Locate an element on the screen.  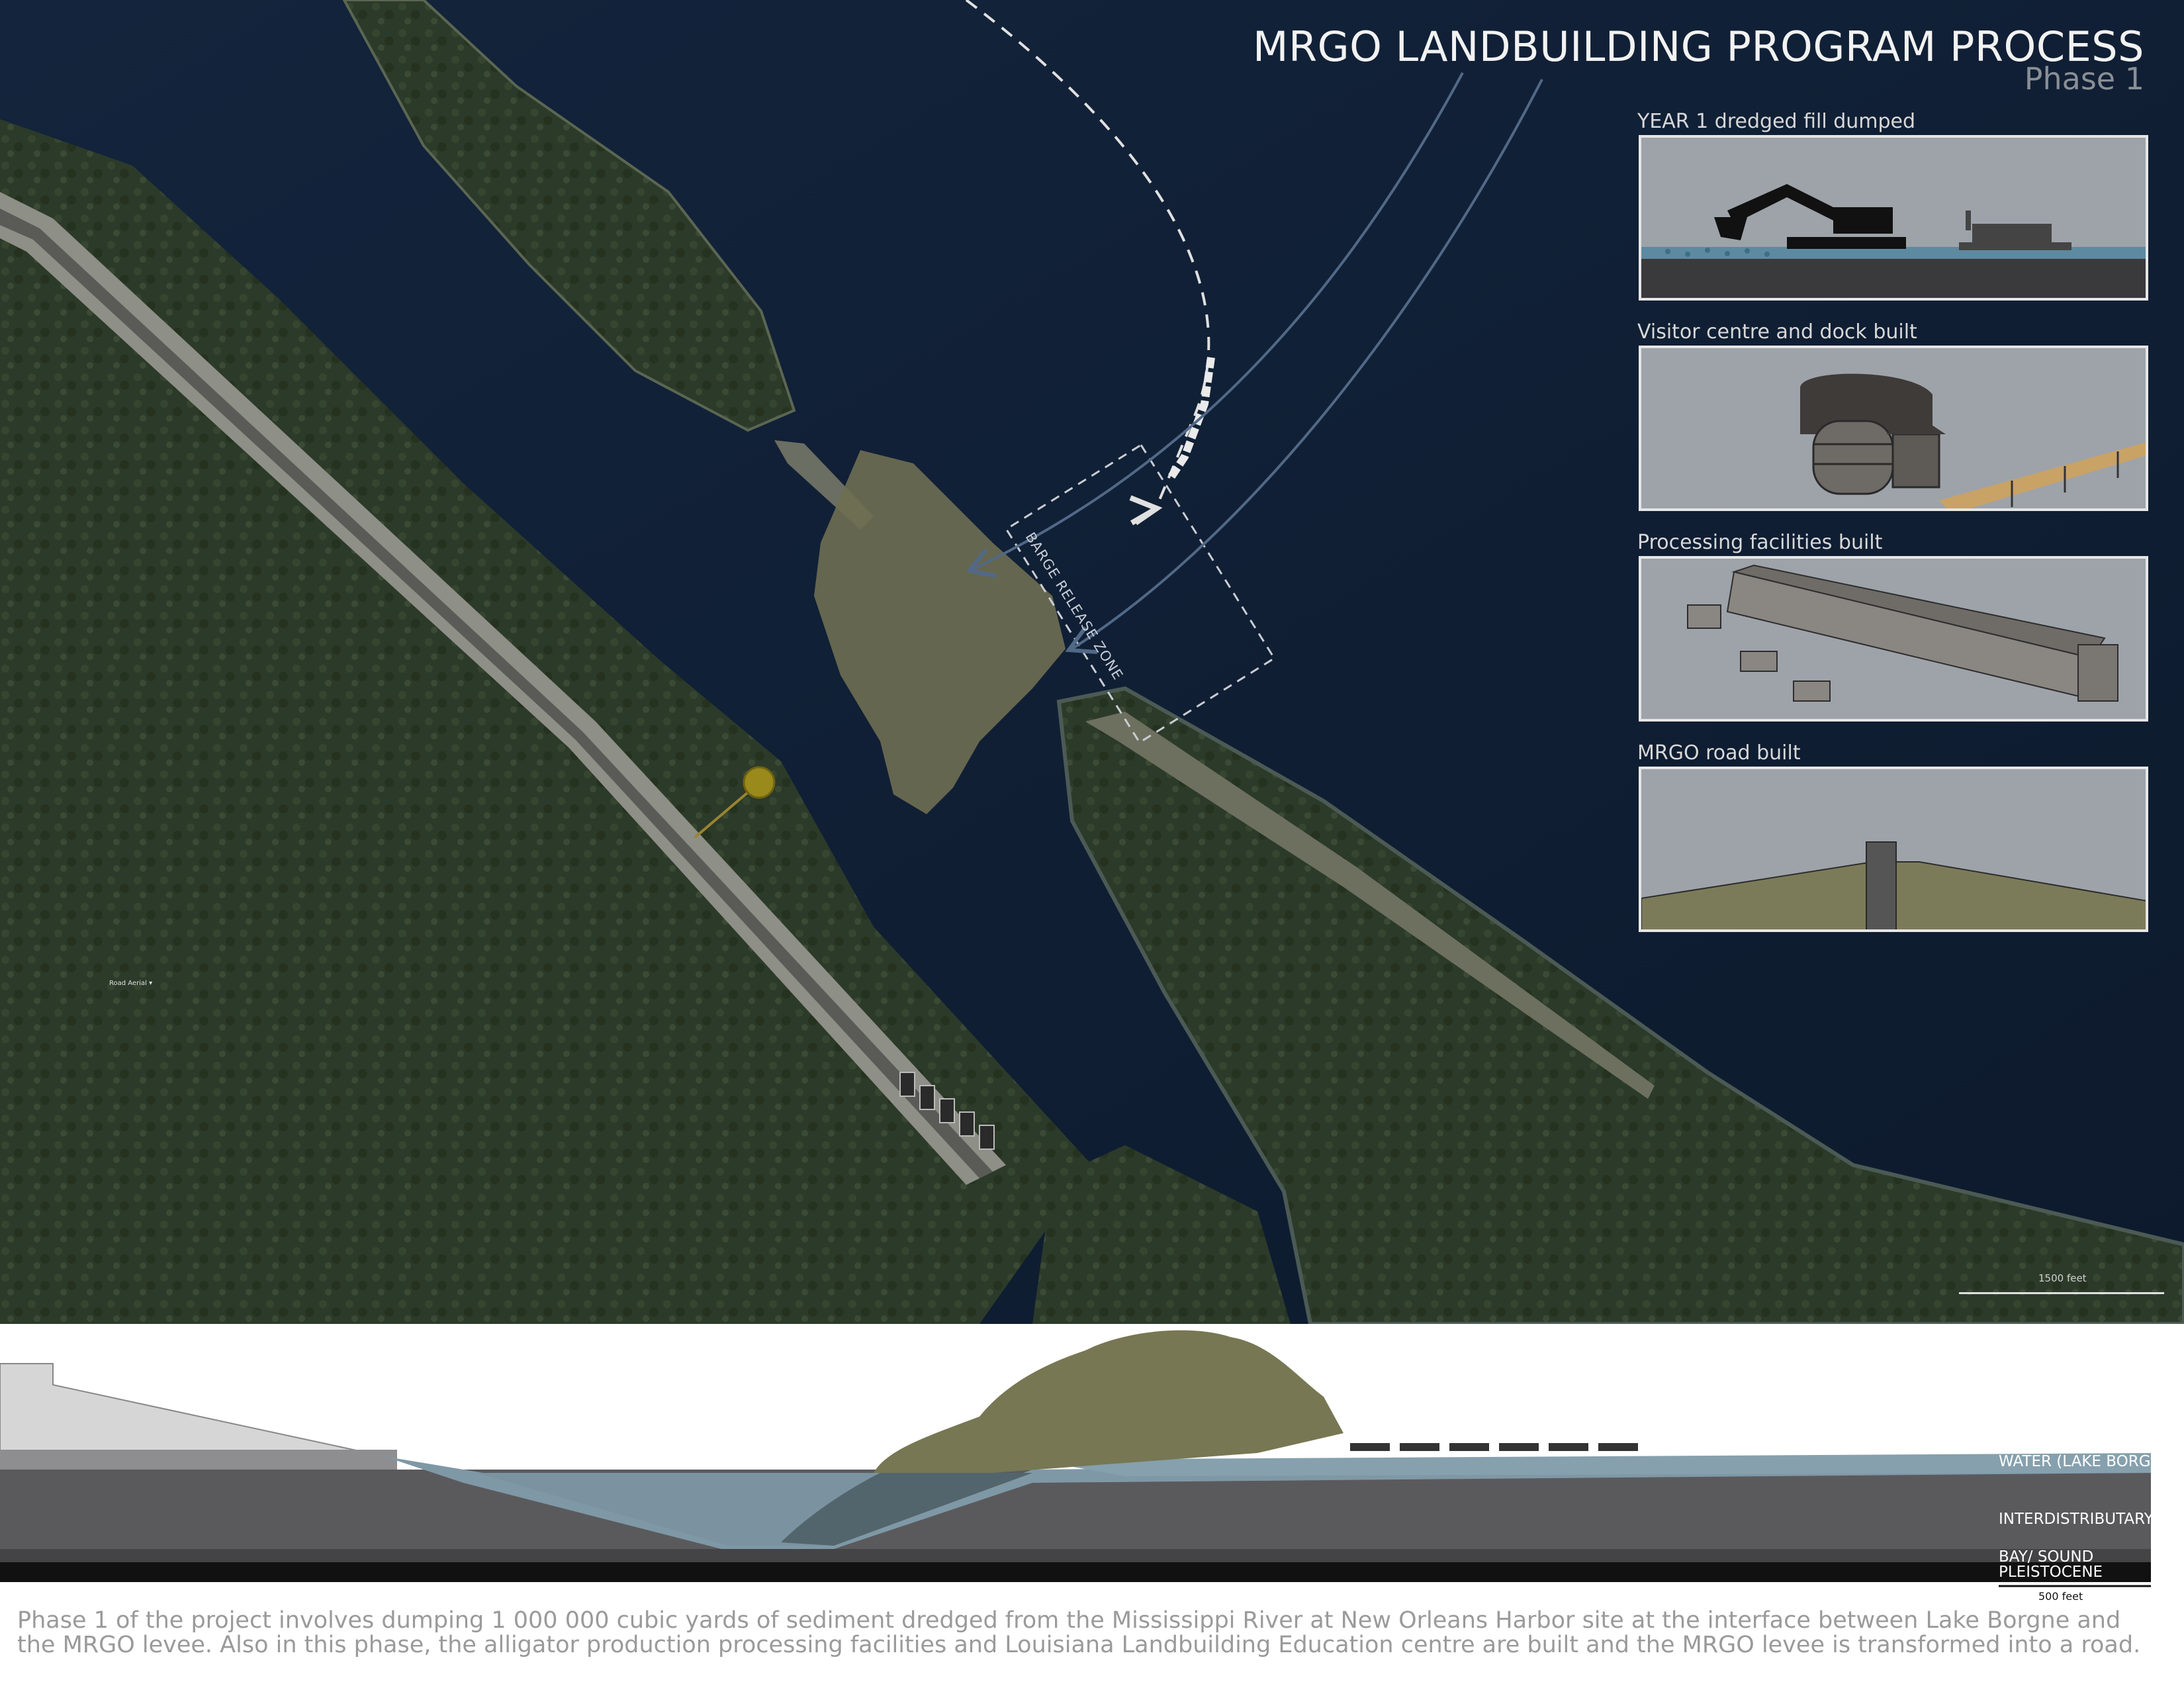
excavator-icon is located at coordinates (1810, 216).